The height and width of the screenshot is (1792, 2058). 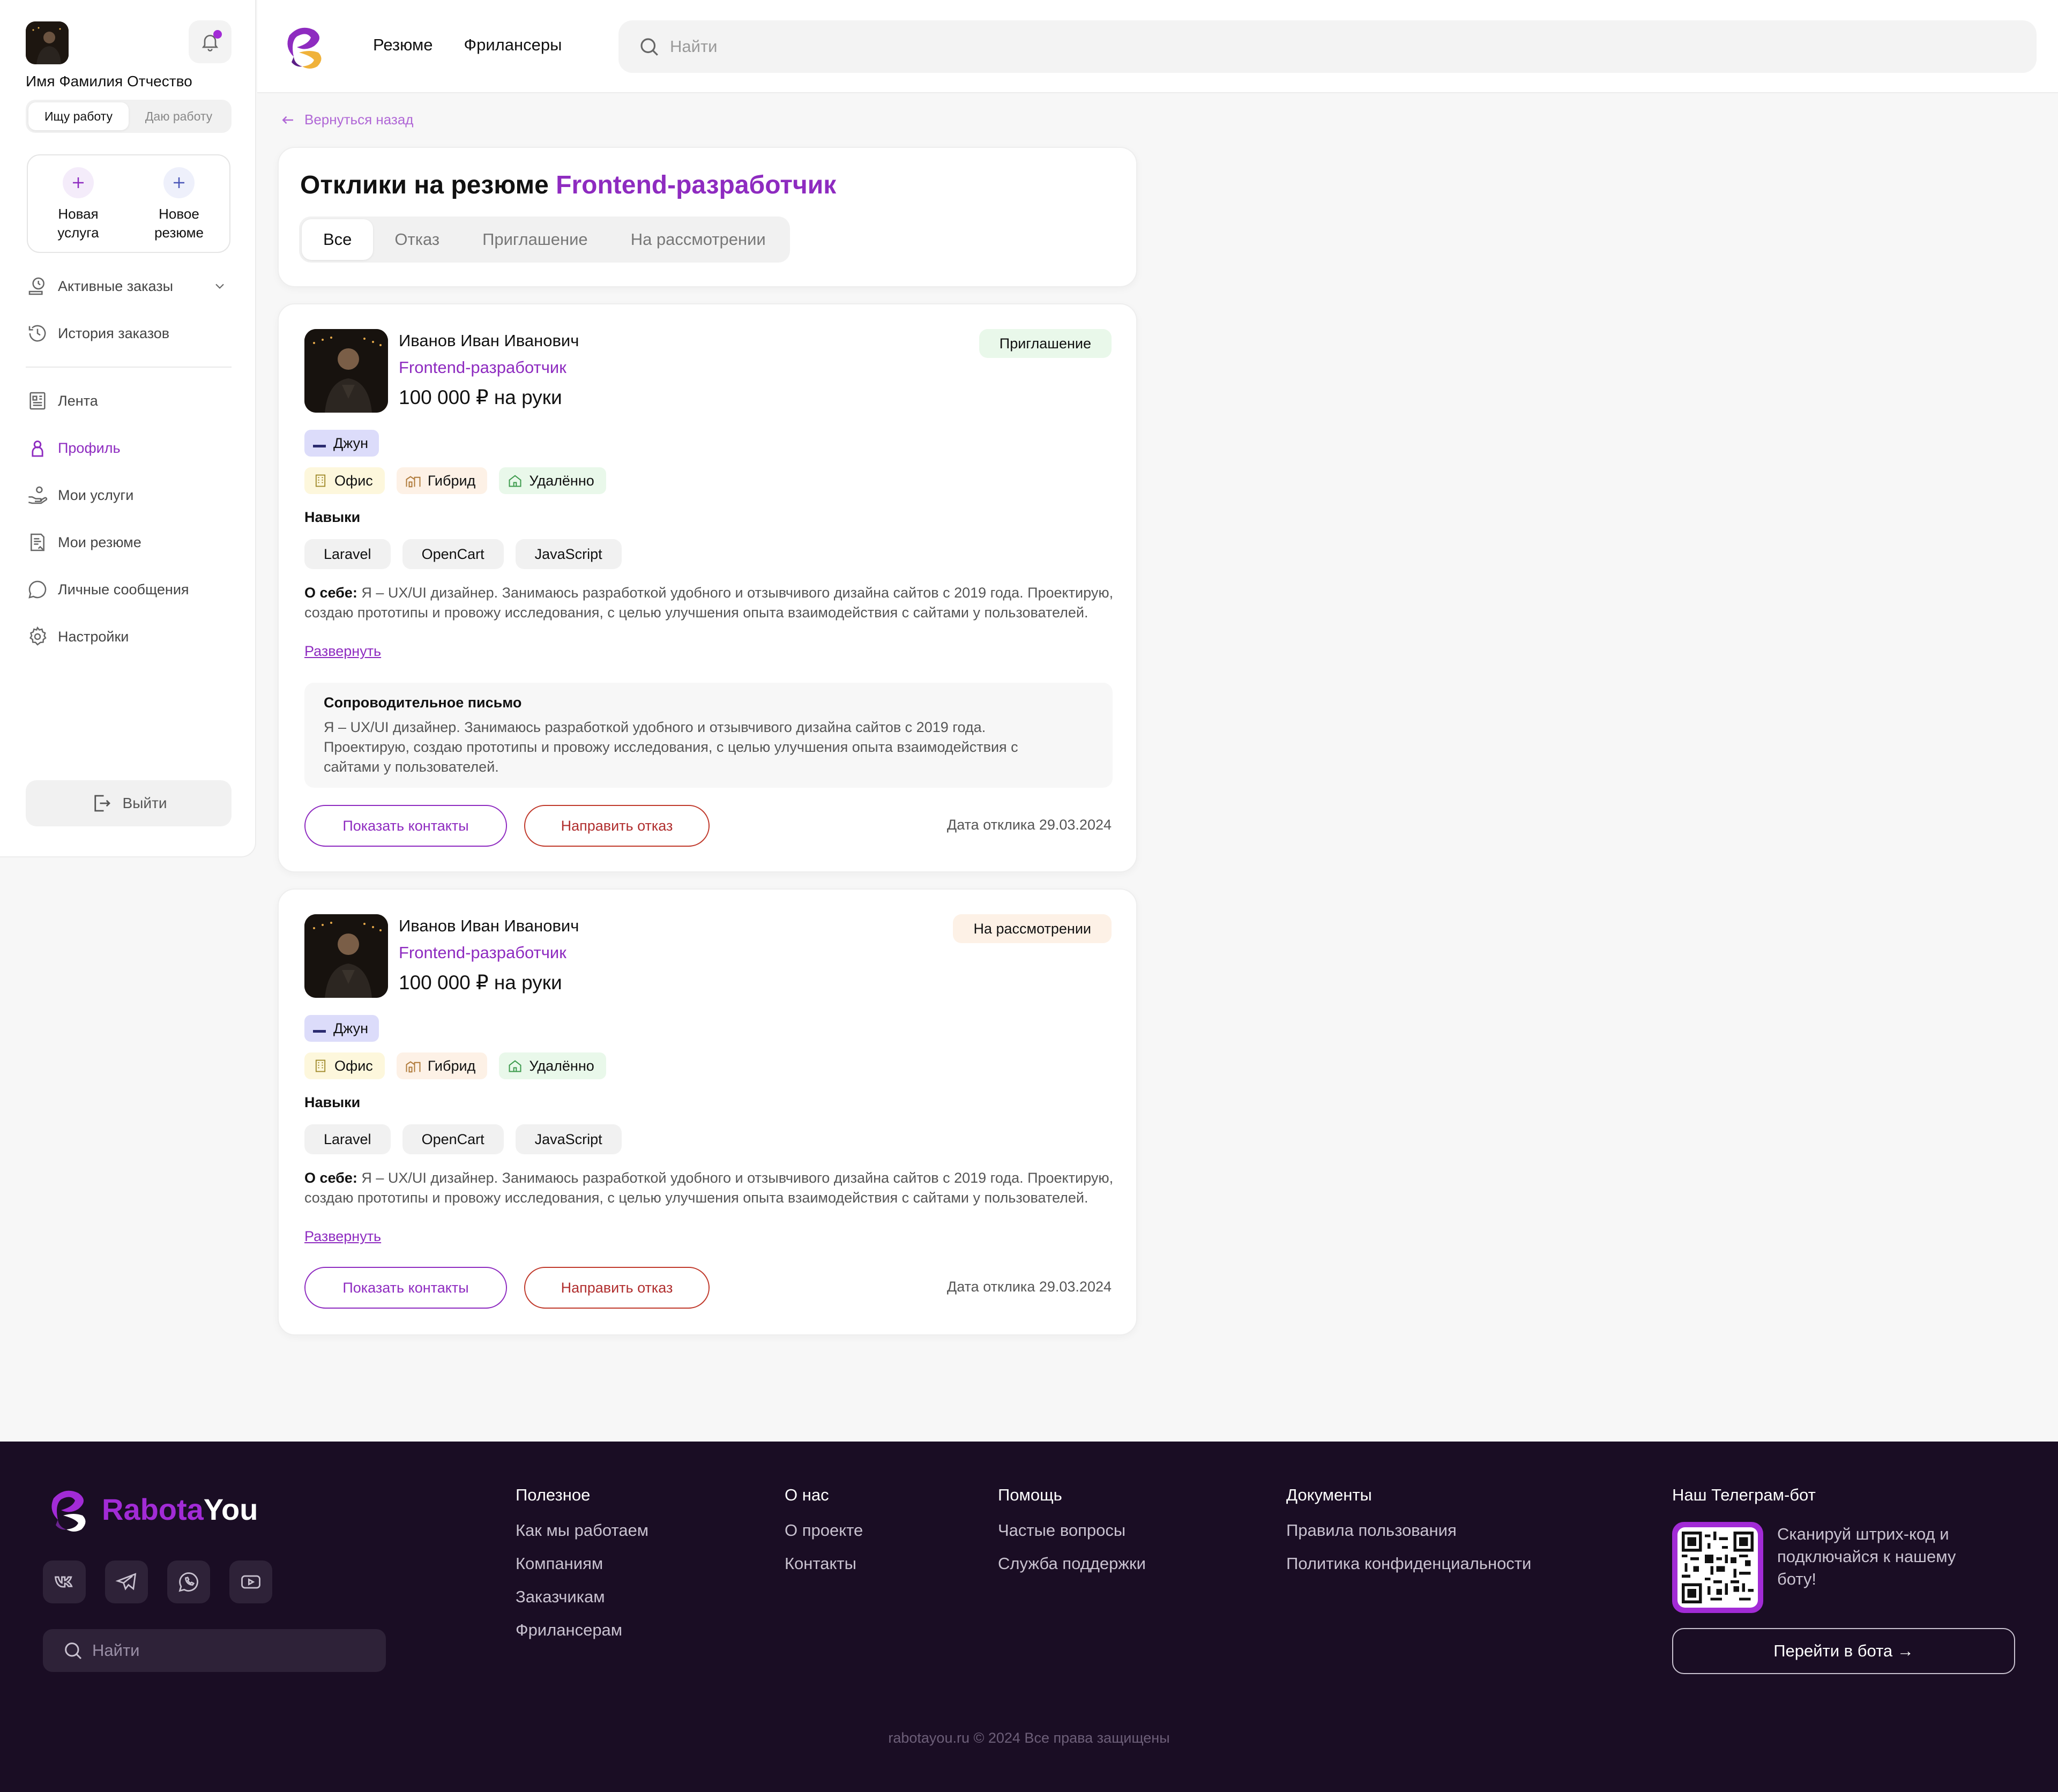 What do you see at coordinates (417, 240) in the screenshot?
I see `tab-rejected: Отказ` at bounding box center [417, 240].